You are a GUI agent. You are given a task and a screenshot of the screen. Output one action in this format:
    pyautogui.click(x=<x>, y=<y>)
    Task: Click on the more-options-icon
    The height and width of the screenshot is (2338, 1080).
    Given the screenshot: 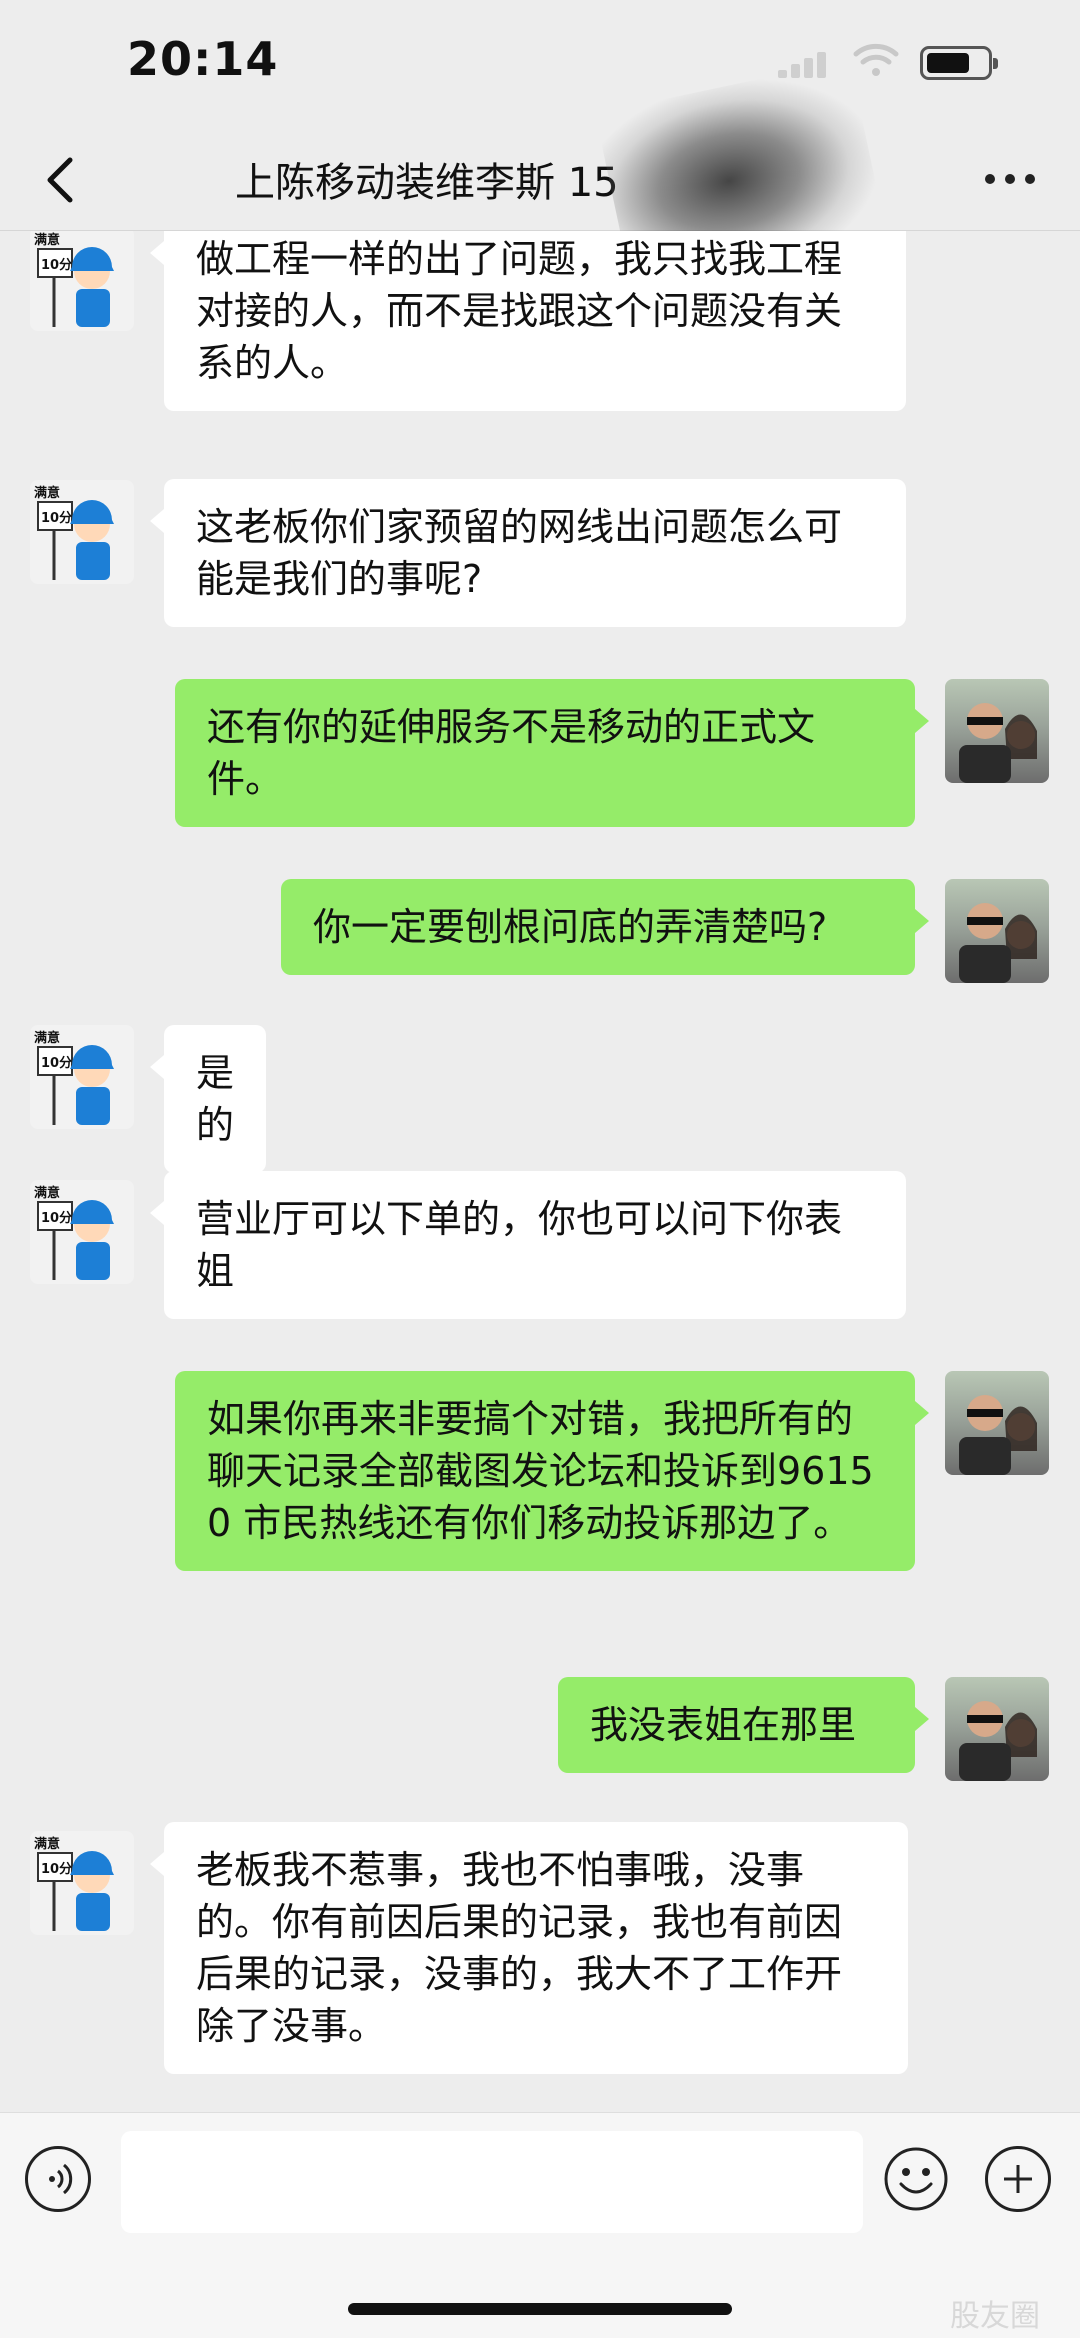 What is the action you would take?
    pyautogui.click(x=1010, y=180)
    